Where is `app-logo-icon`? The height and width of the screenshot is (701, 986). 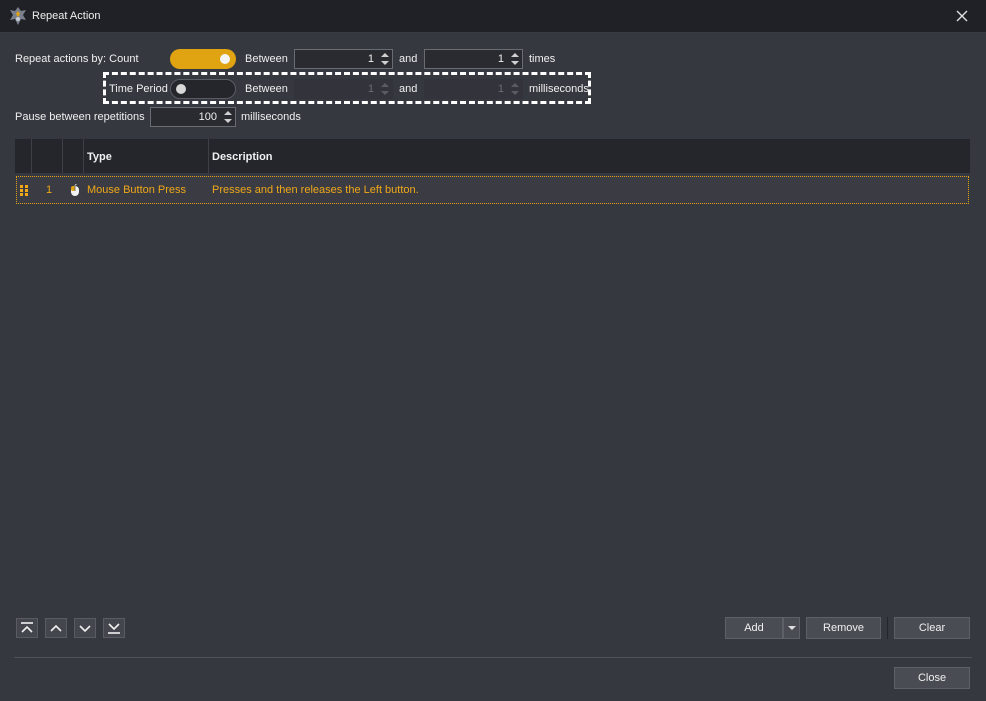
app-logo-icon is located at coordinates (18, 16).